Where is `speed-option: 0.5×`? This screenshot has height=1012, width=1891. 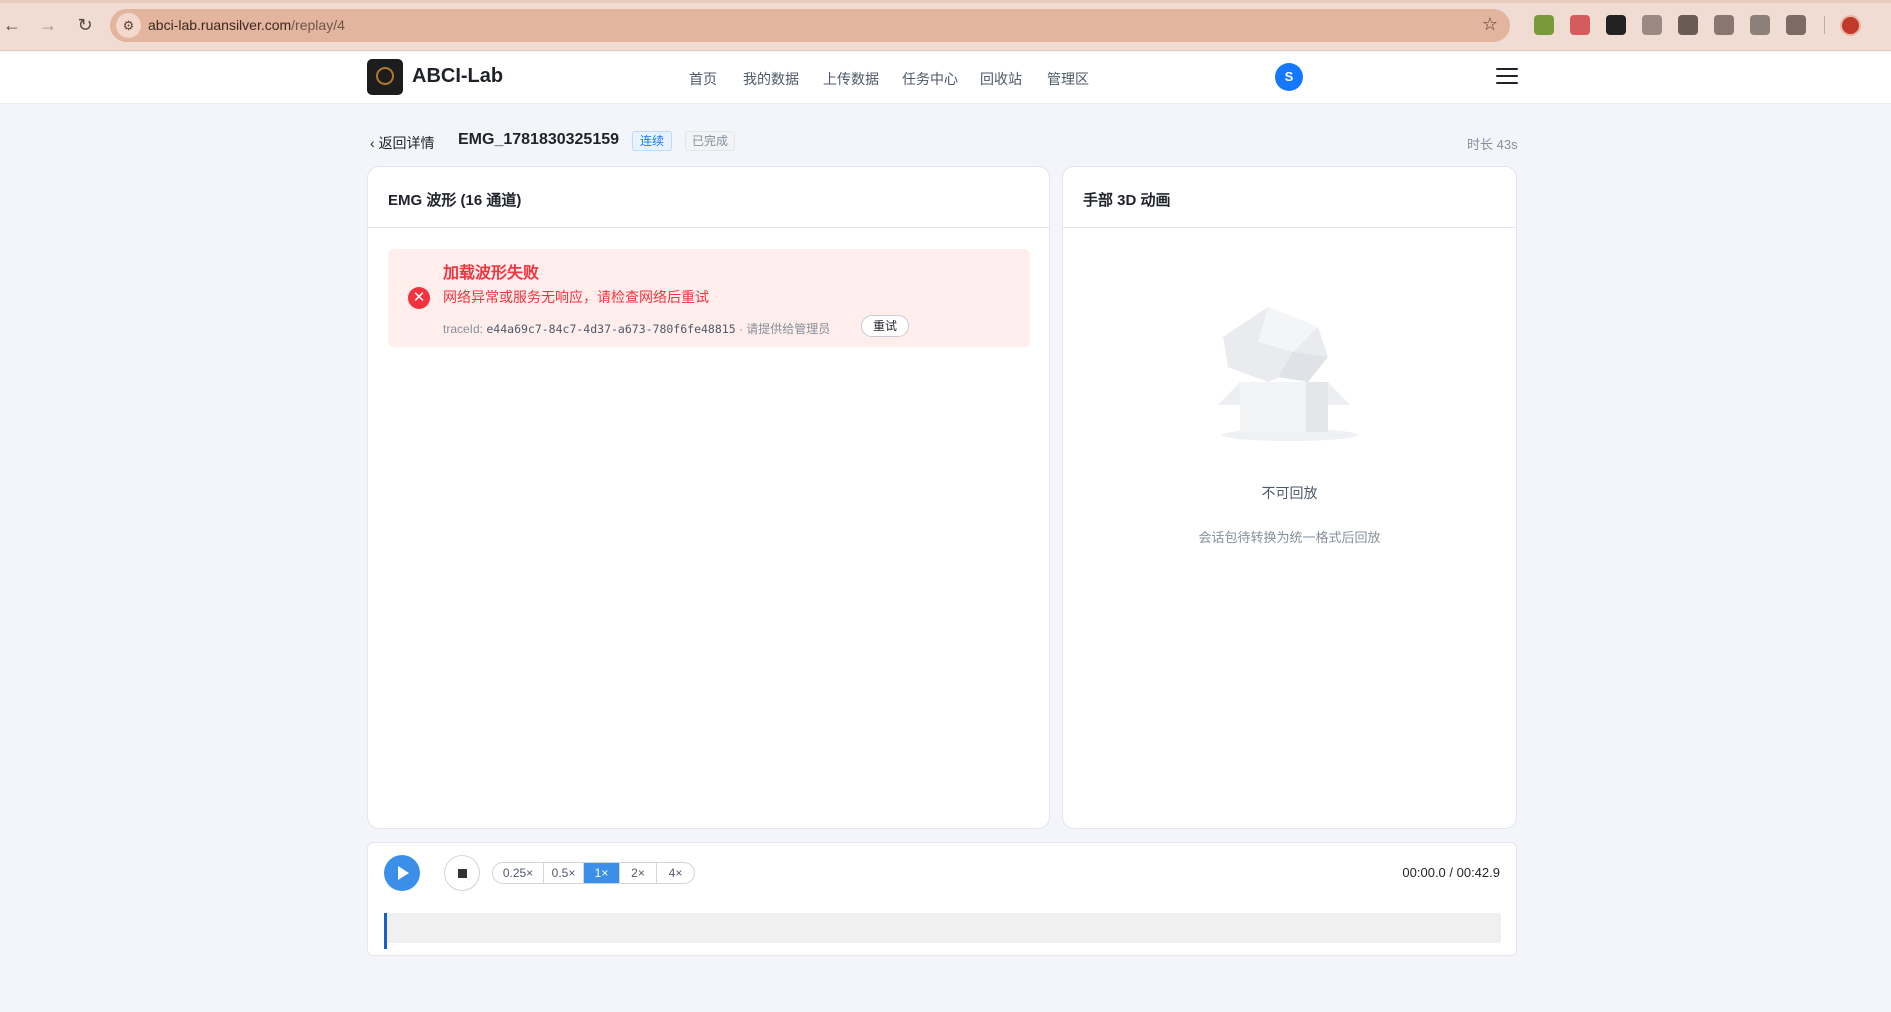
speed-option: 0.5× is located at coordinates (564, 873).